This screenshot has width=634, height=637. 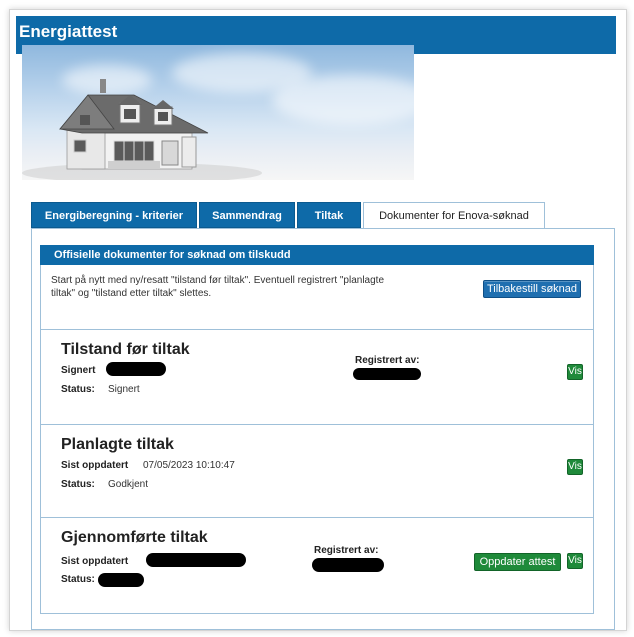 I want to click on house-banner-image, so click(x=218, y=112).